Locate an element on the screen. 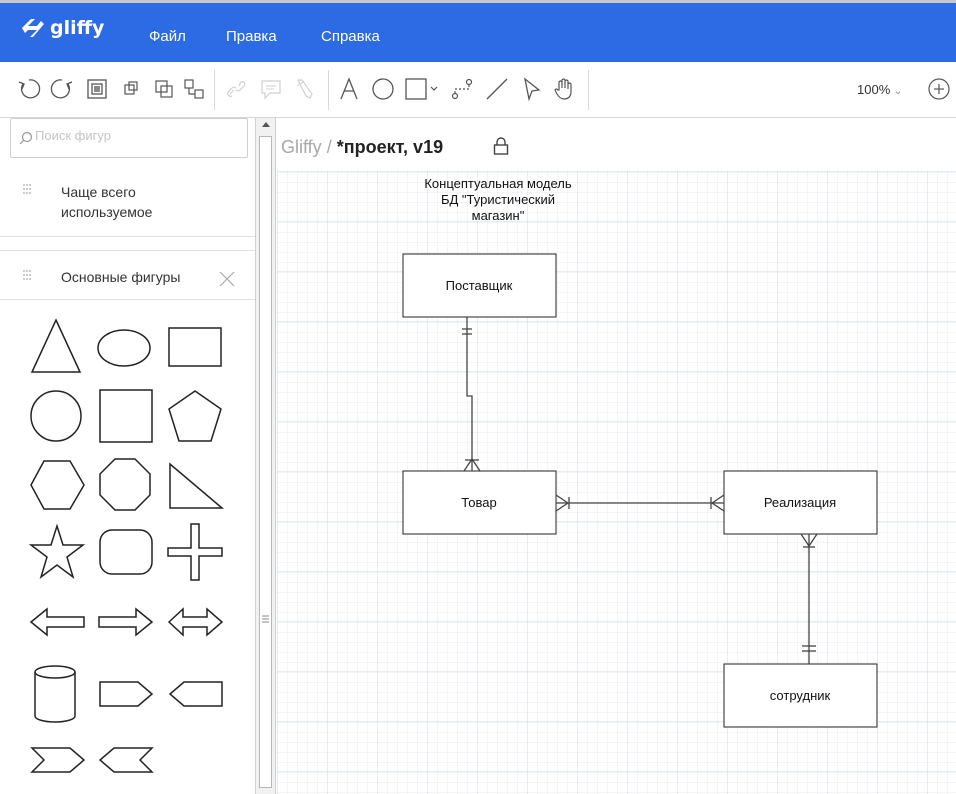  toolbar: 100% ⌄ is located at coordinates (478, 90).